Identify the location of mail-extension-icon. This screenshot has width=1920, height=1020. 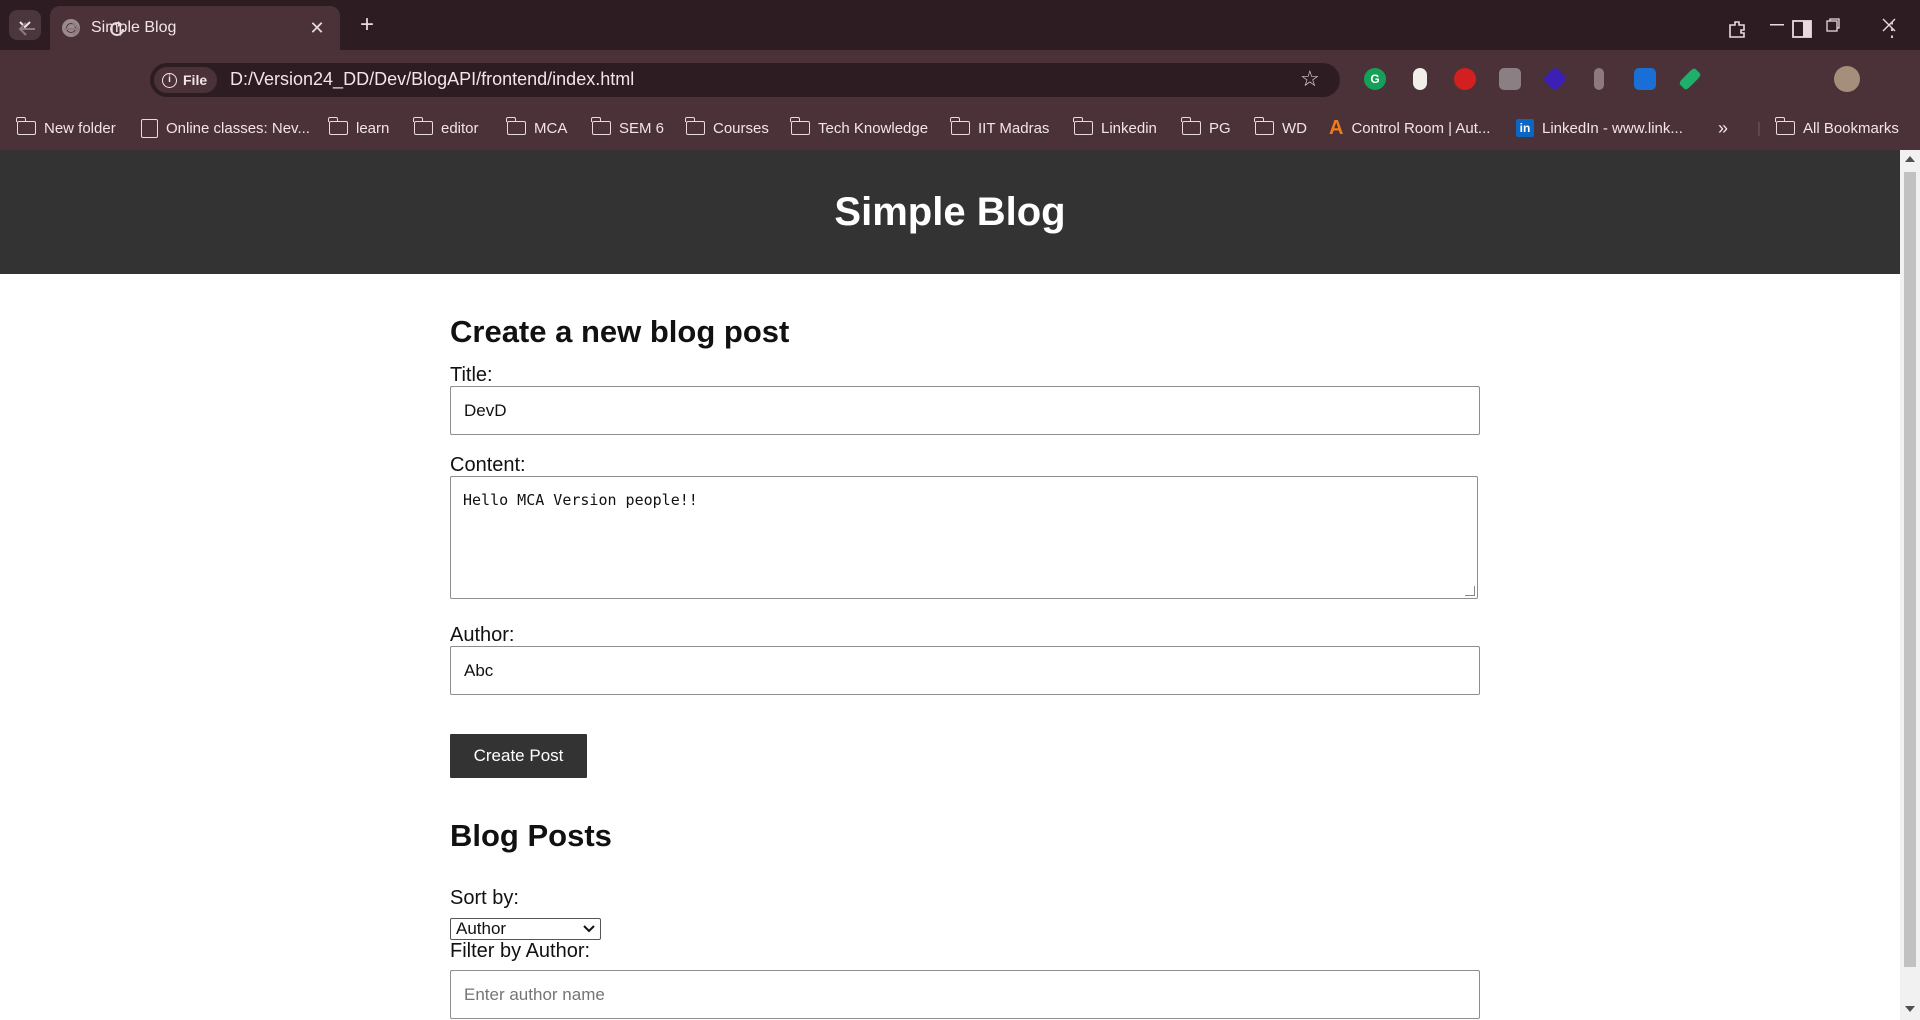
(1645, 79).